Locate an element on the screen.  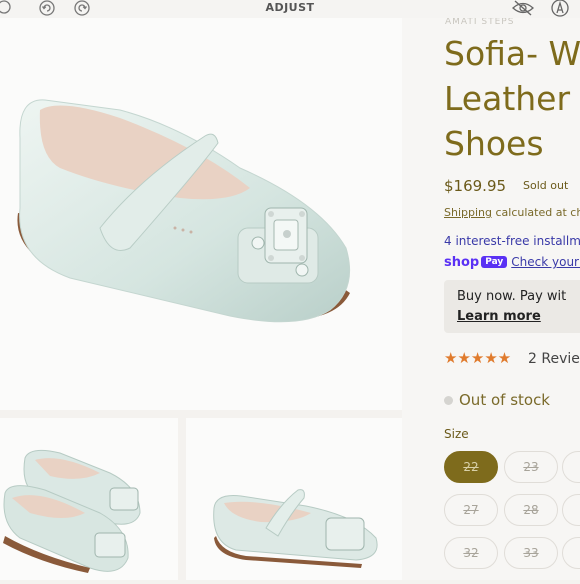
size-option-27: 27 is located at coordinates (471, 510).